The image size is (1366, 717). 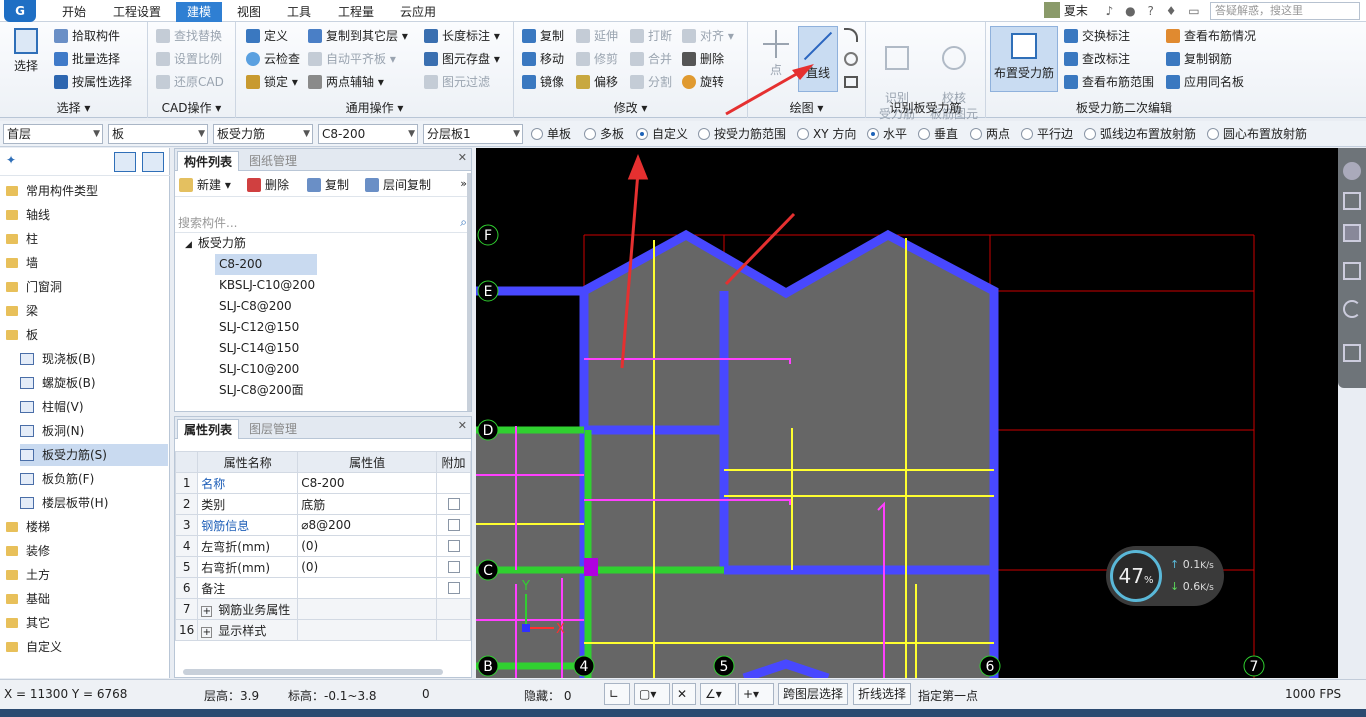 What do you see at coordinates (368, 134) in the screenshot?
I see `component-select: C8-200 ▼` at bounding box center [368, 134].